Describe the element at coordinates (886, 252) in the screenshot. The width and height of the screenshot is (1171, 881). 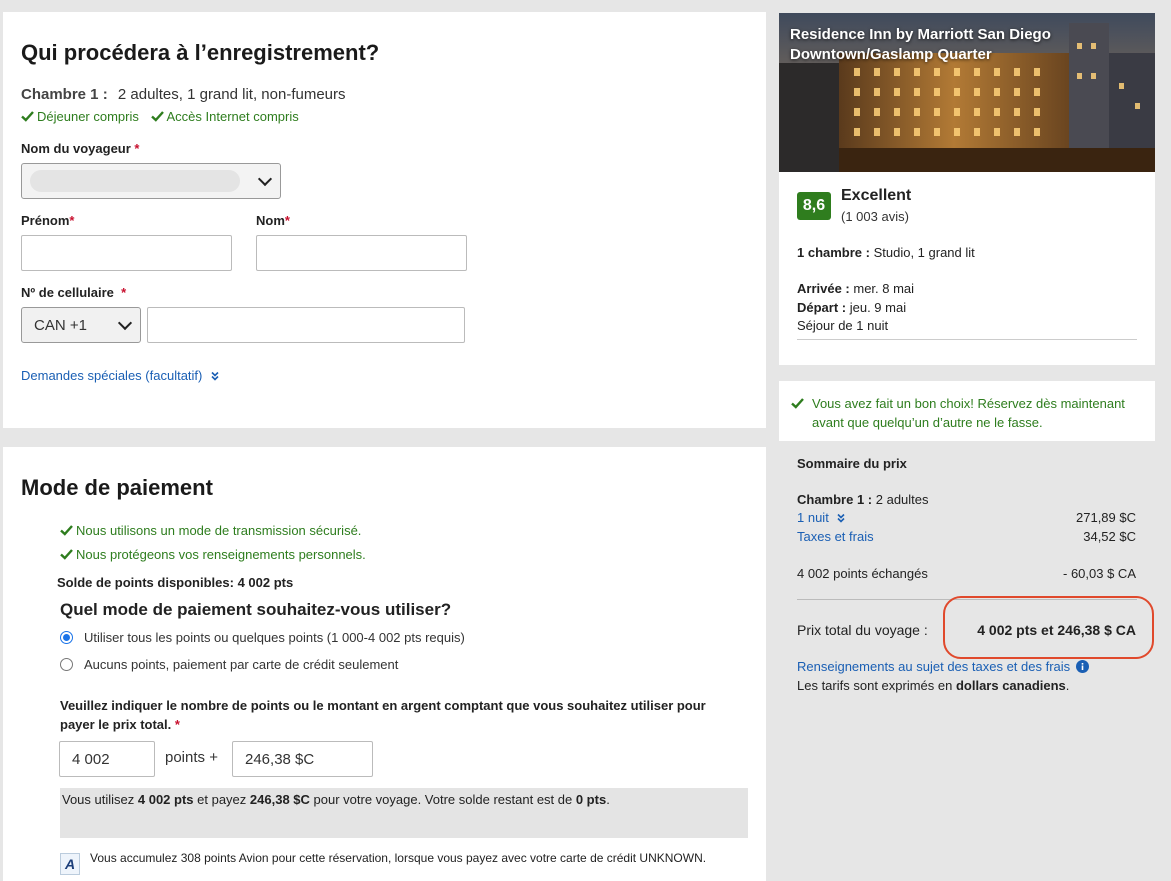
I see `room-summary: 1 chambre : Studio, 1 grand lit` at that location.